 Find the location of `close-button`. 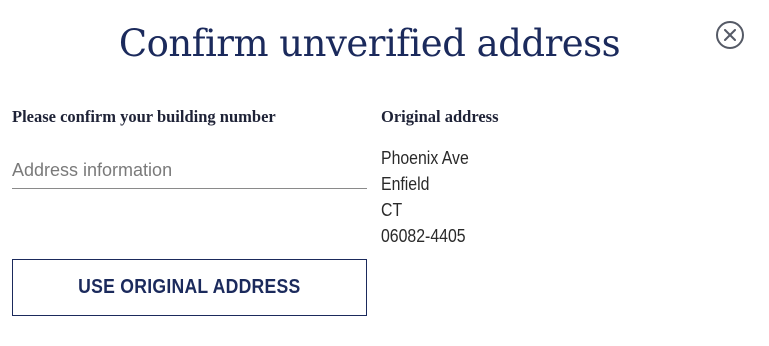

close-button is located at coordinates (730, 35).